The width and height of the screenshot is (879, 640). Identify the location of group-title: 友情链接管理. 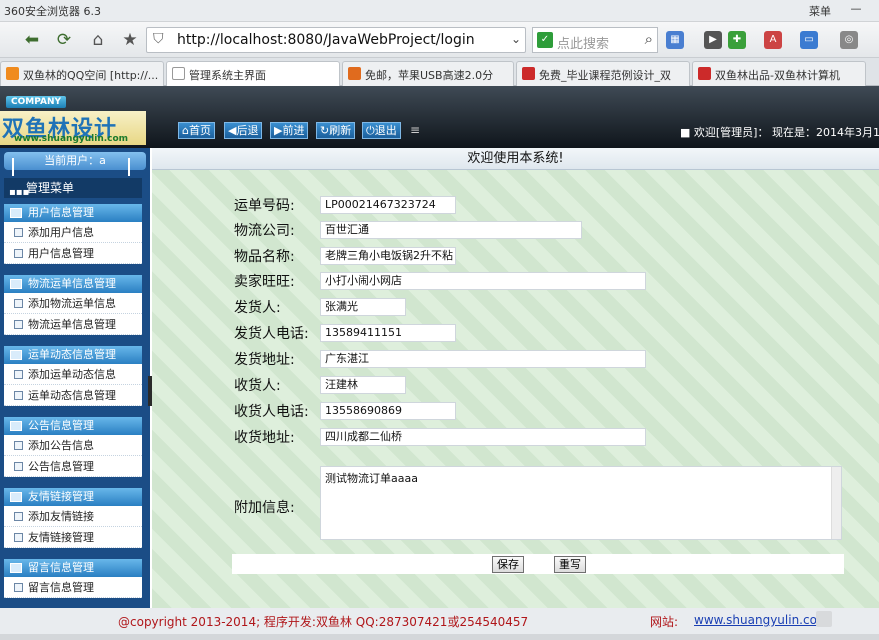
(73, 497).